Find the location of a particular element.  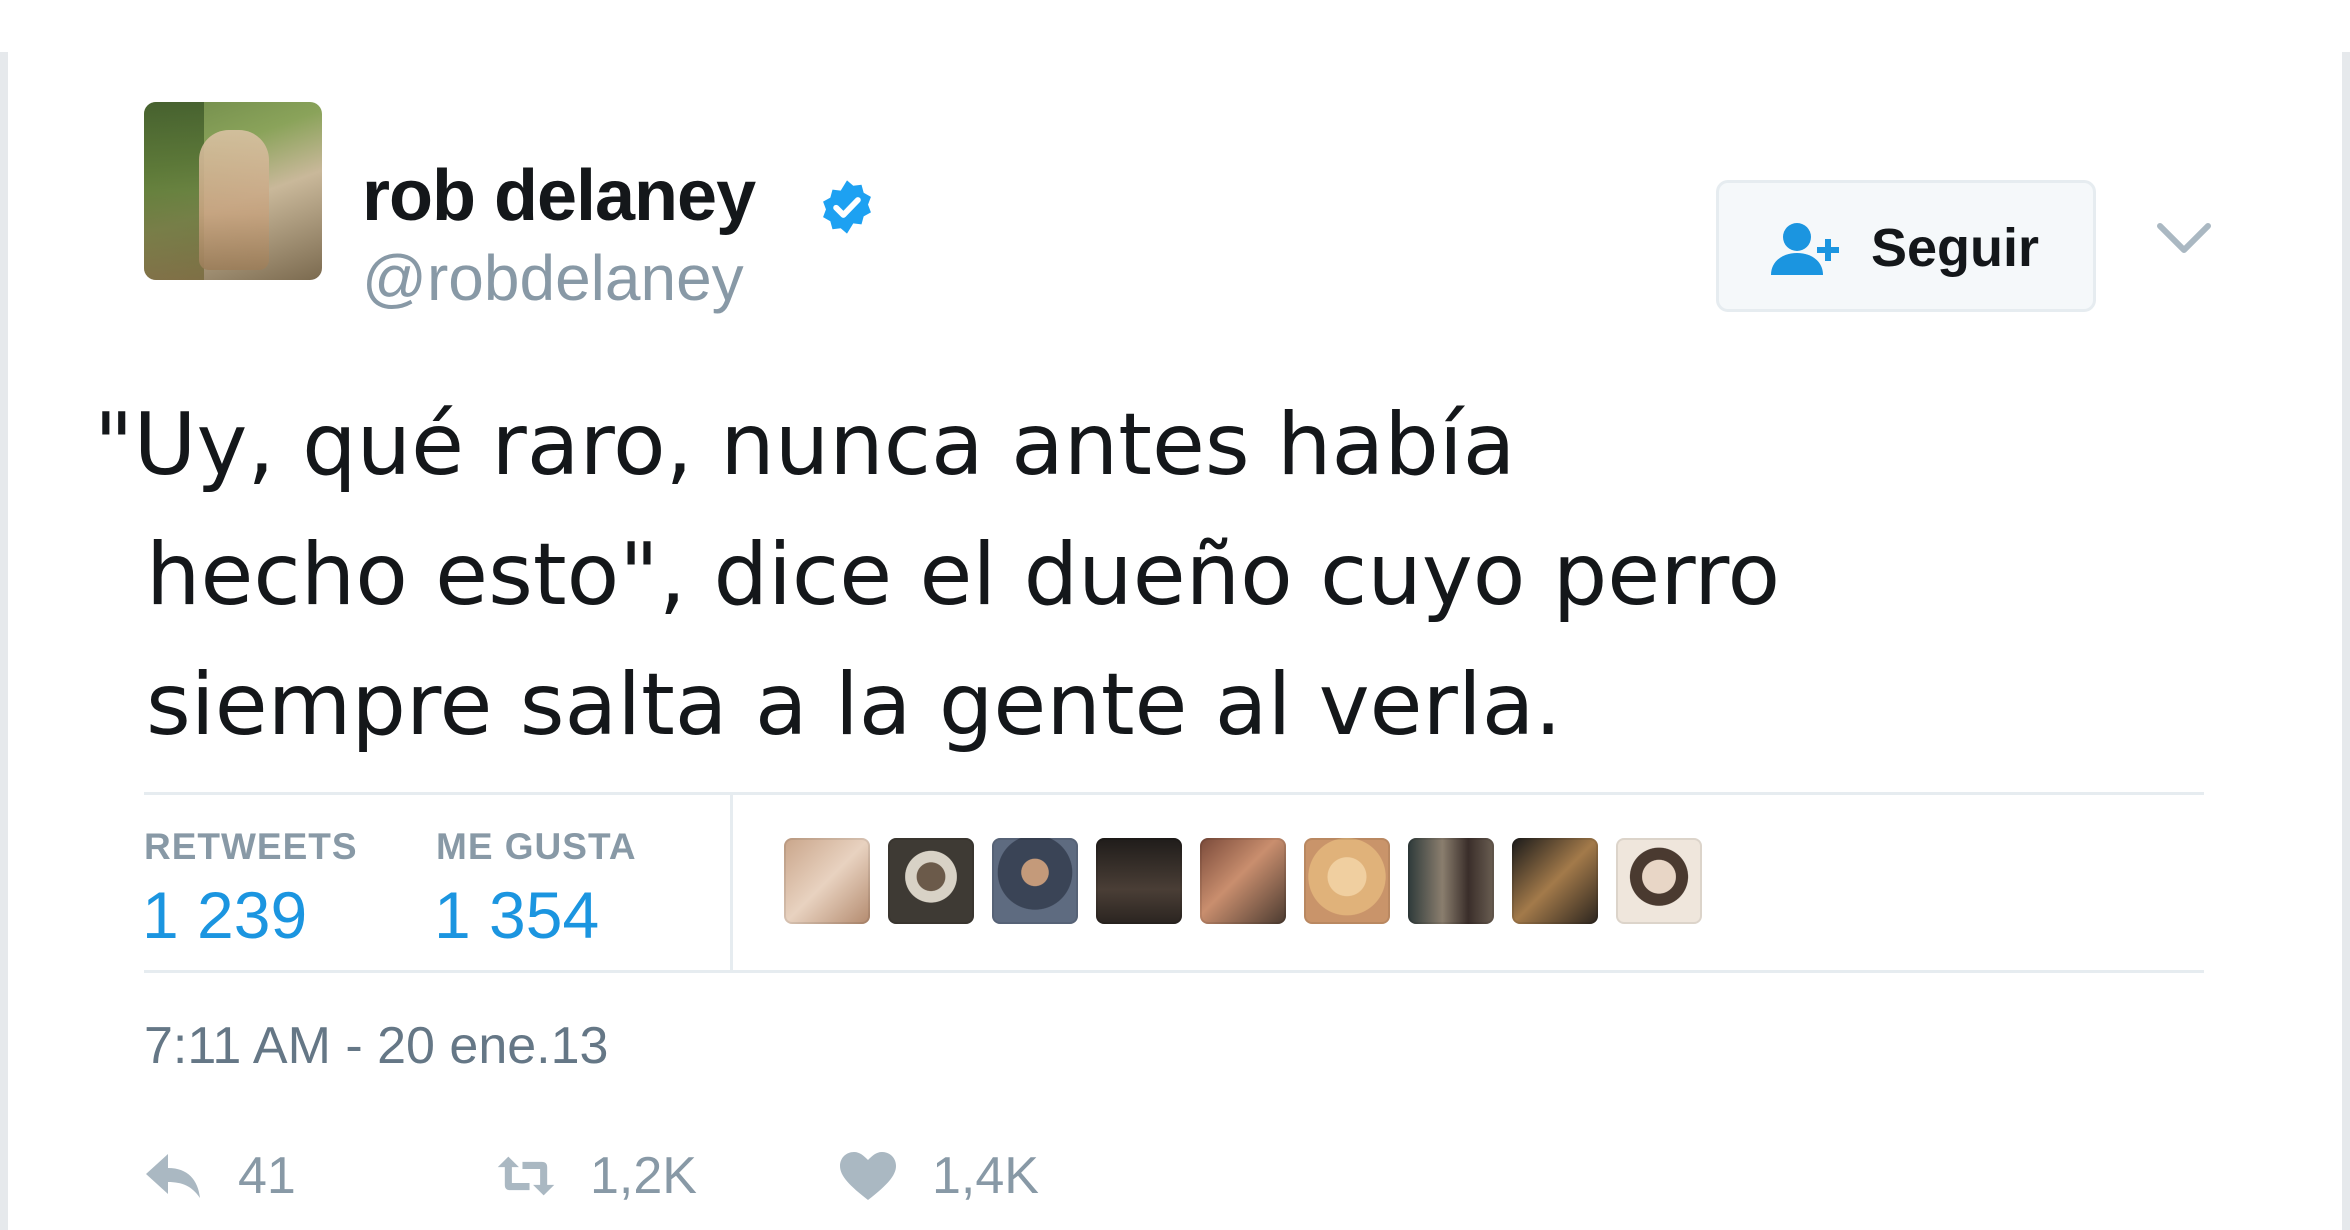

avatar is located at coordinates (233, 191).